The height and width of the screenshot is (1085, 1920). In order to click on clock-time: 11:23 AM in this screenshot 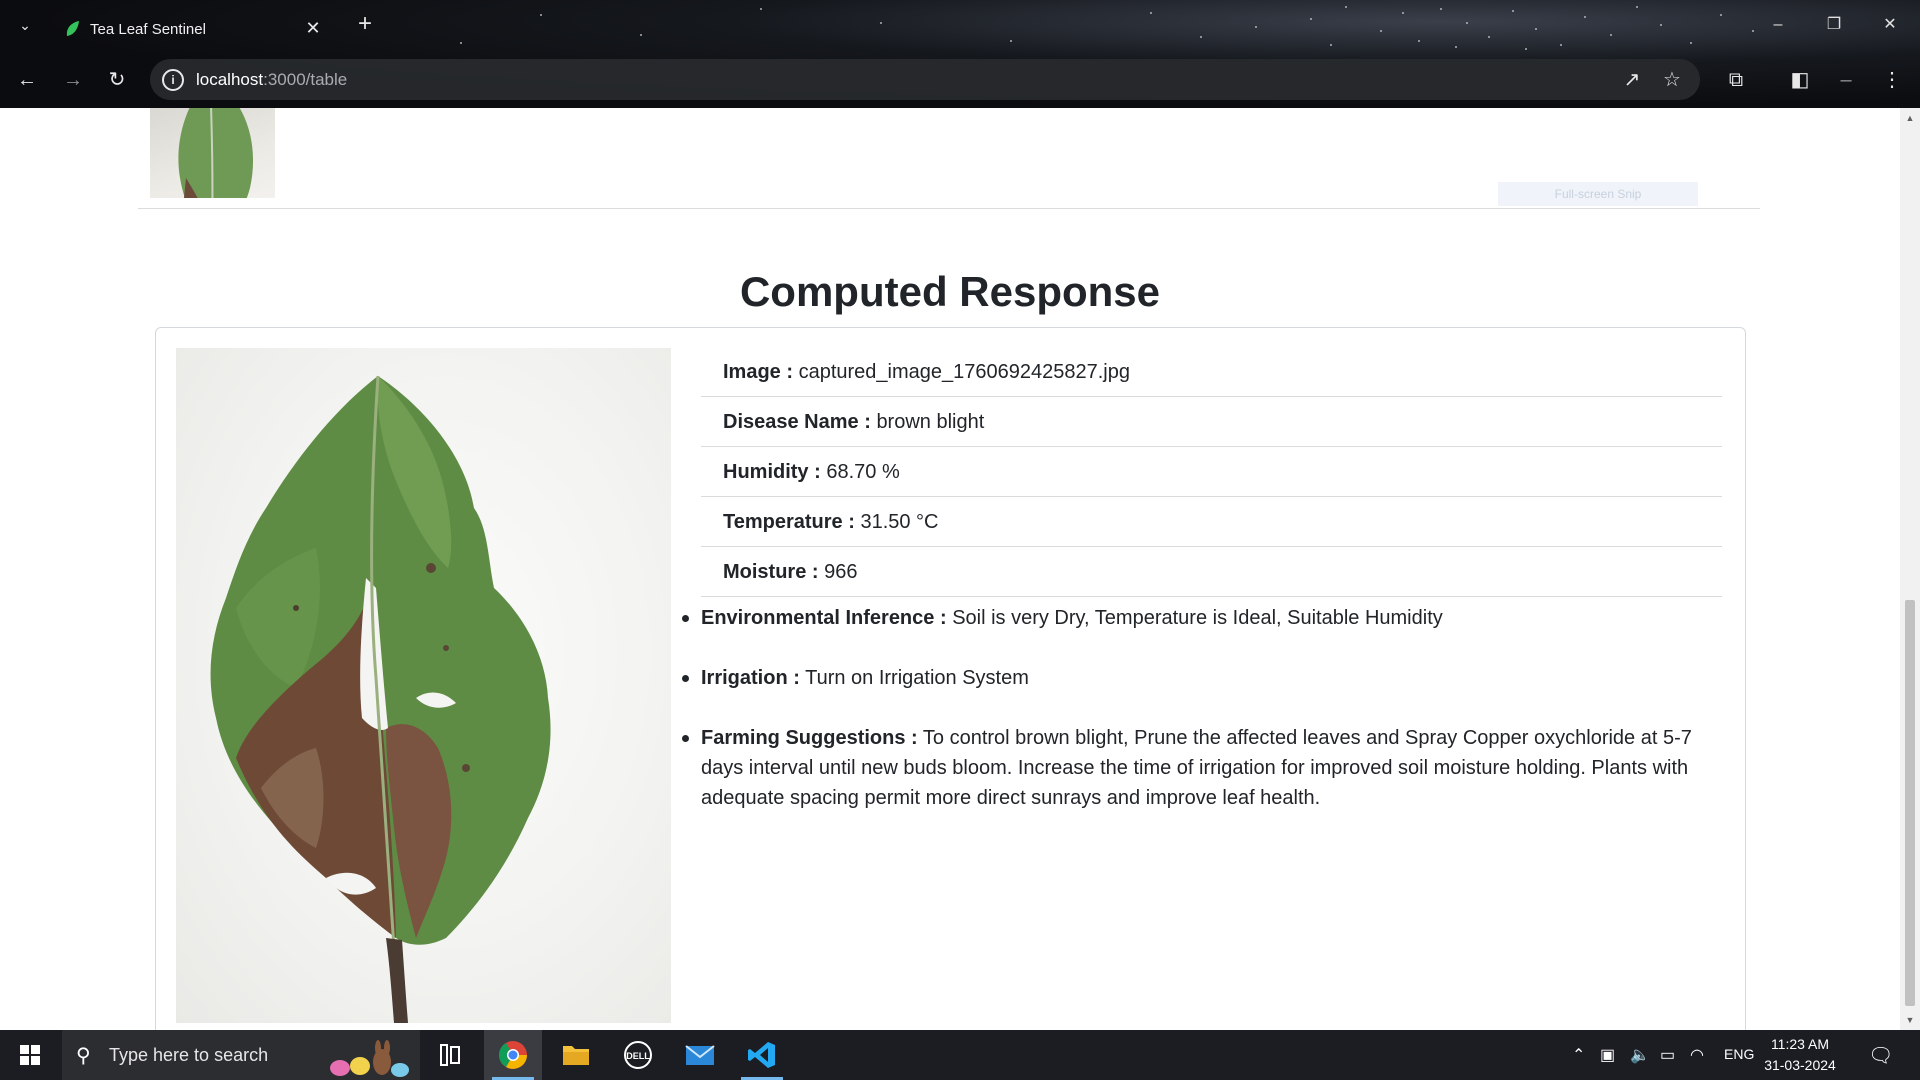, I will do `click(1800, 1044)`.